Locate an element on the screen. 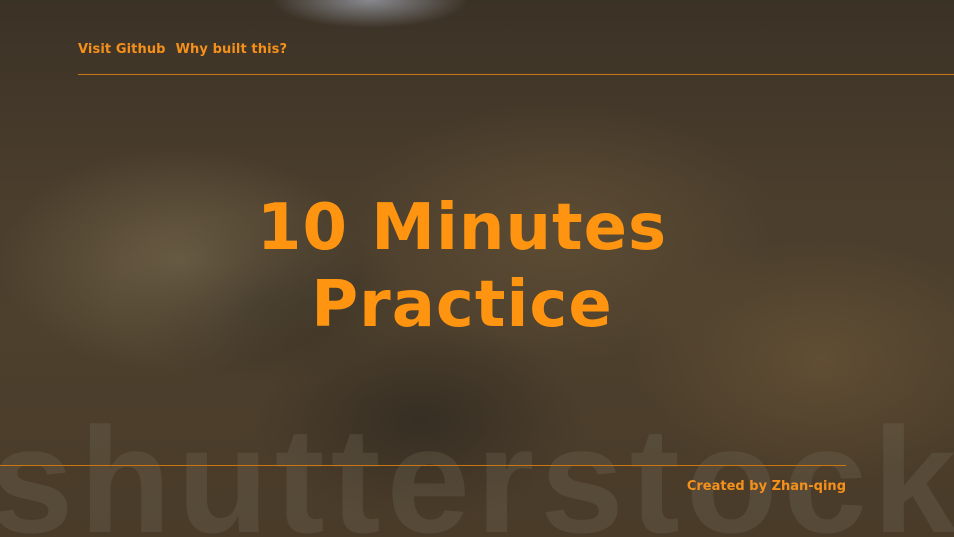 The height and width of the screenshot is (537, 954). top-nav: Visit Github Why built this? is located at coordinates (182, 49).